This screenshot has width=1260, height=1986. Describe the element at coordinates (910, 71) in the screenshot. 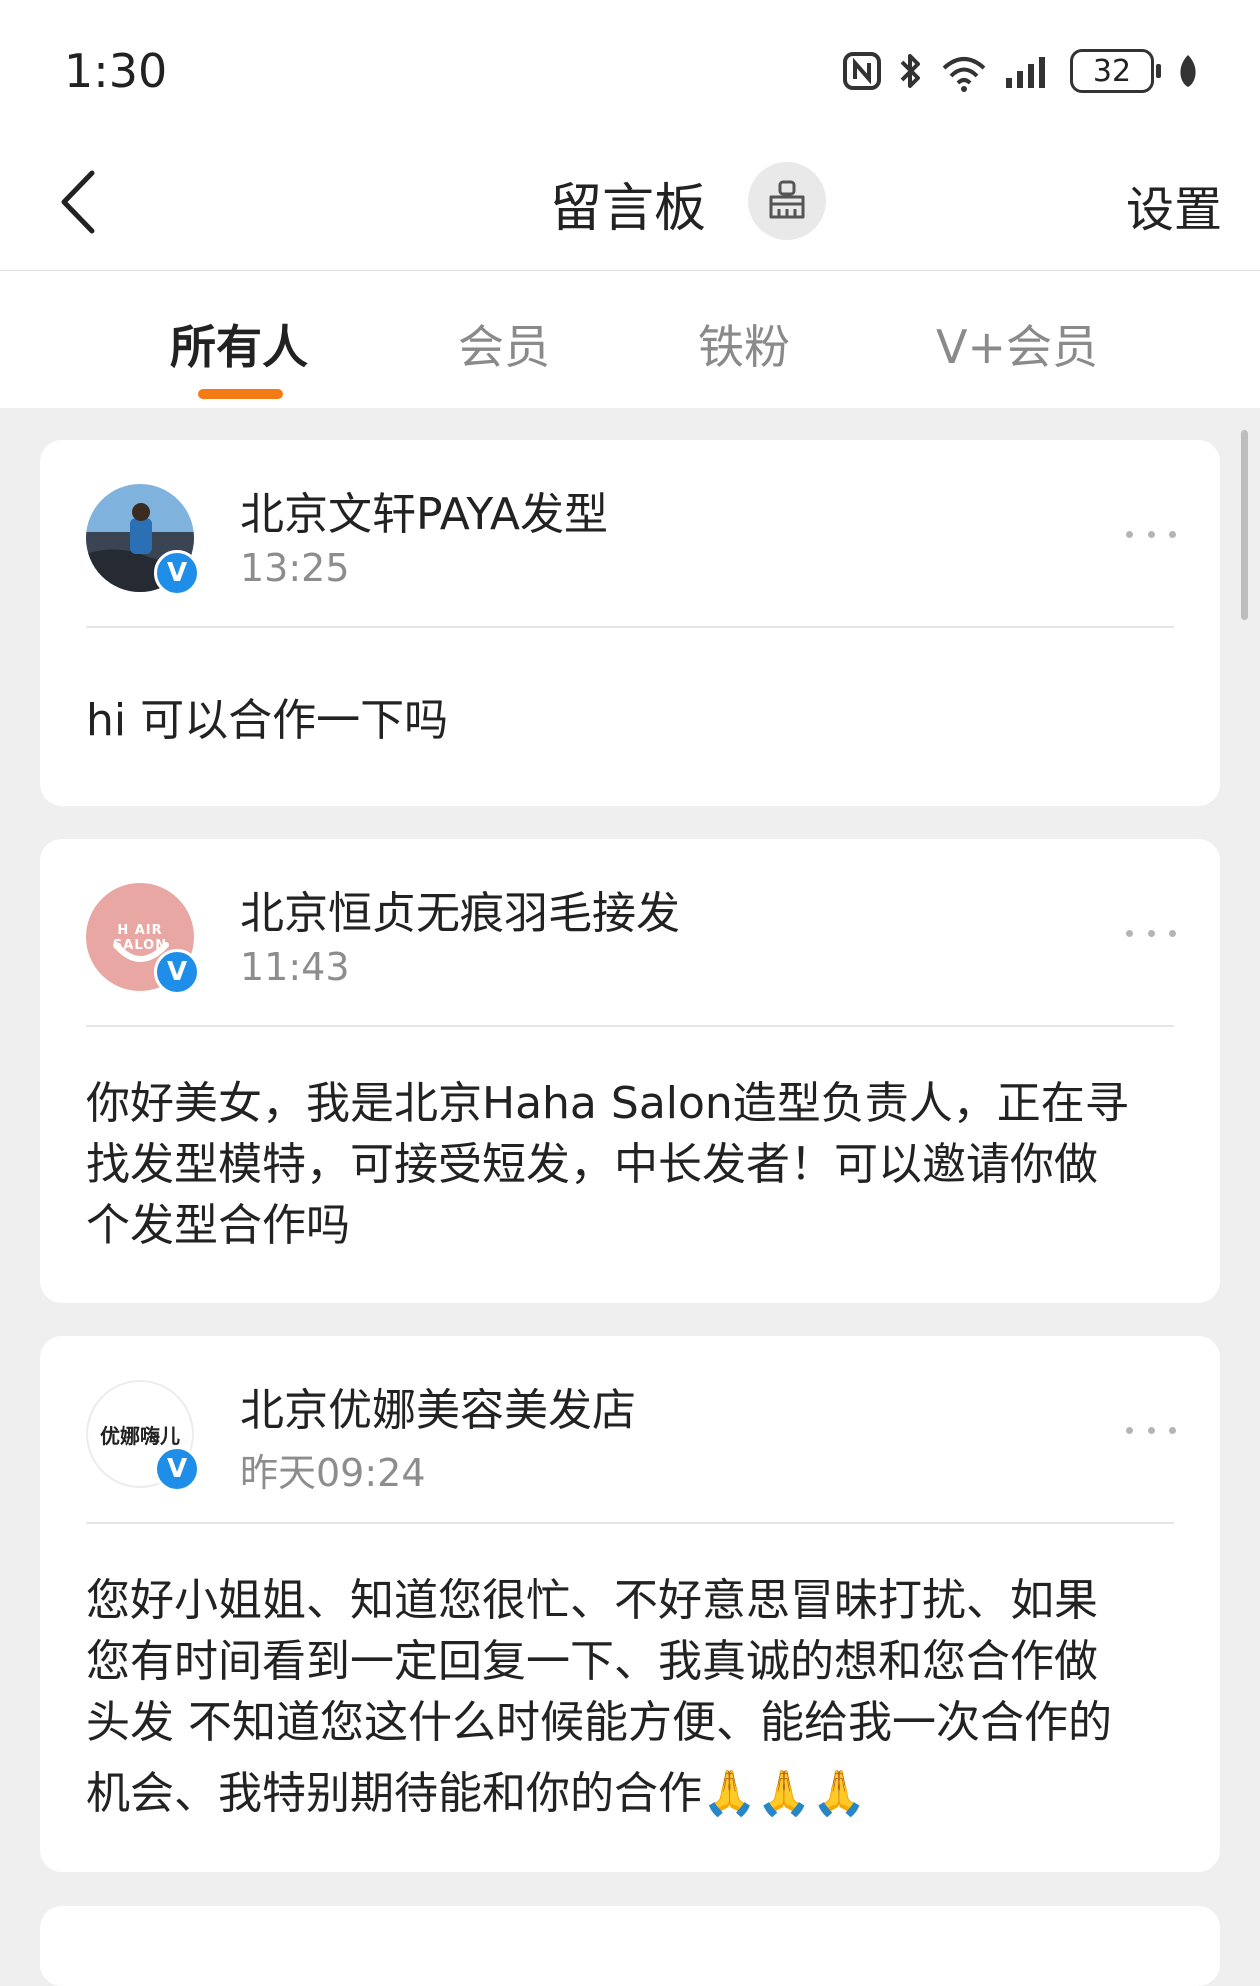

I see `bluetooth-icon` at that location.